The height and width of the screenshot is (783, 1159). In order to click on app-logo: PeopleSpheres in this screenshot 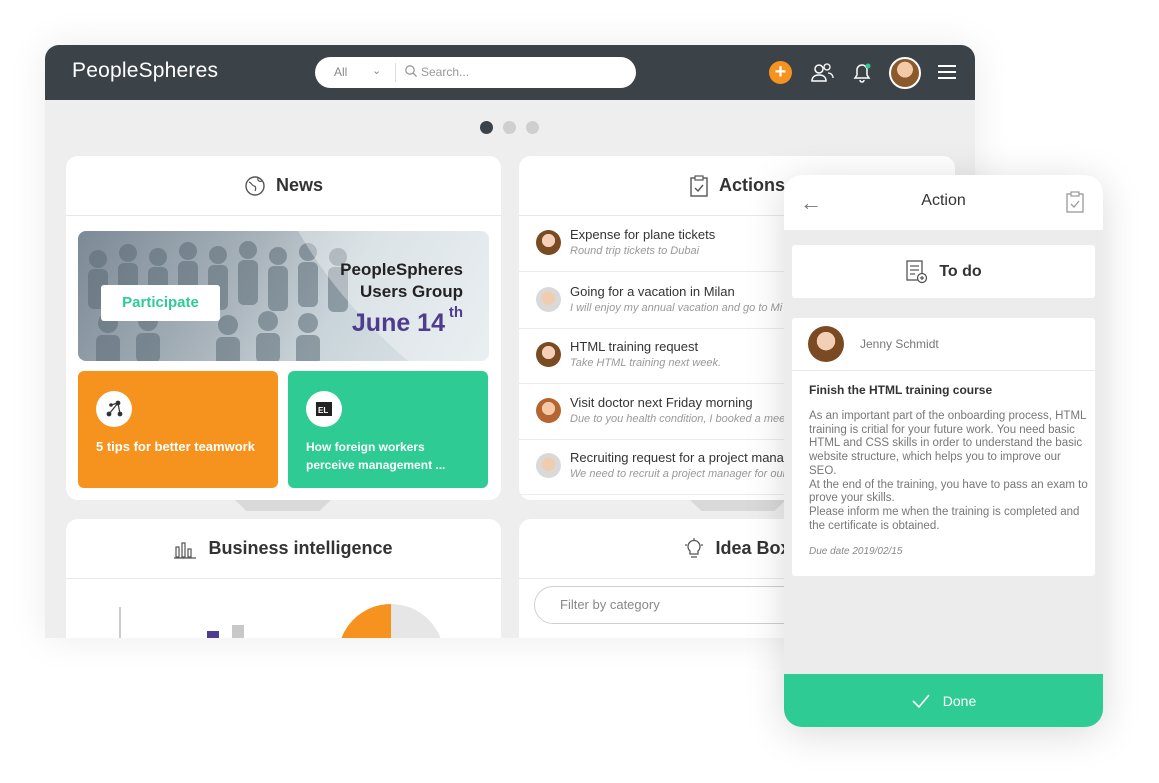, I will do `click(145, 71)`.